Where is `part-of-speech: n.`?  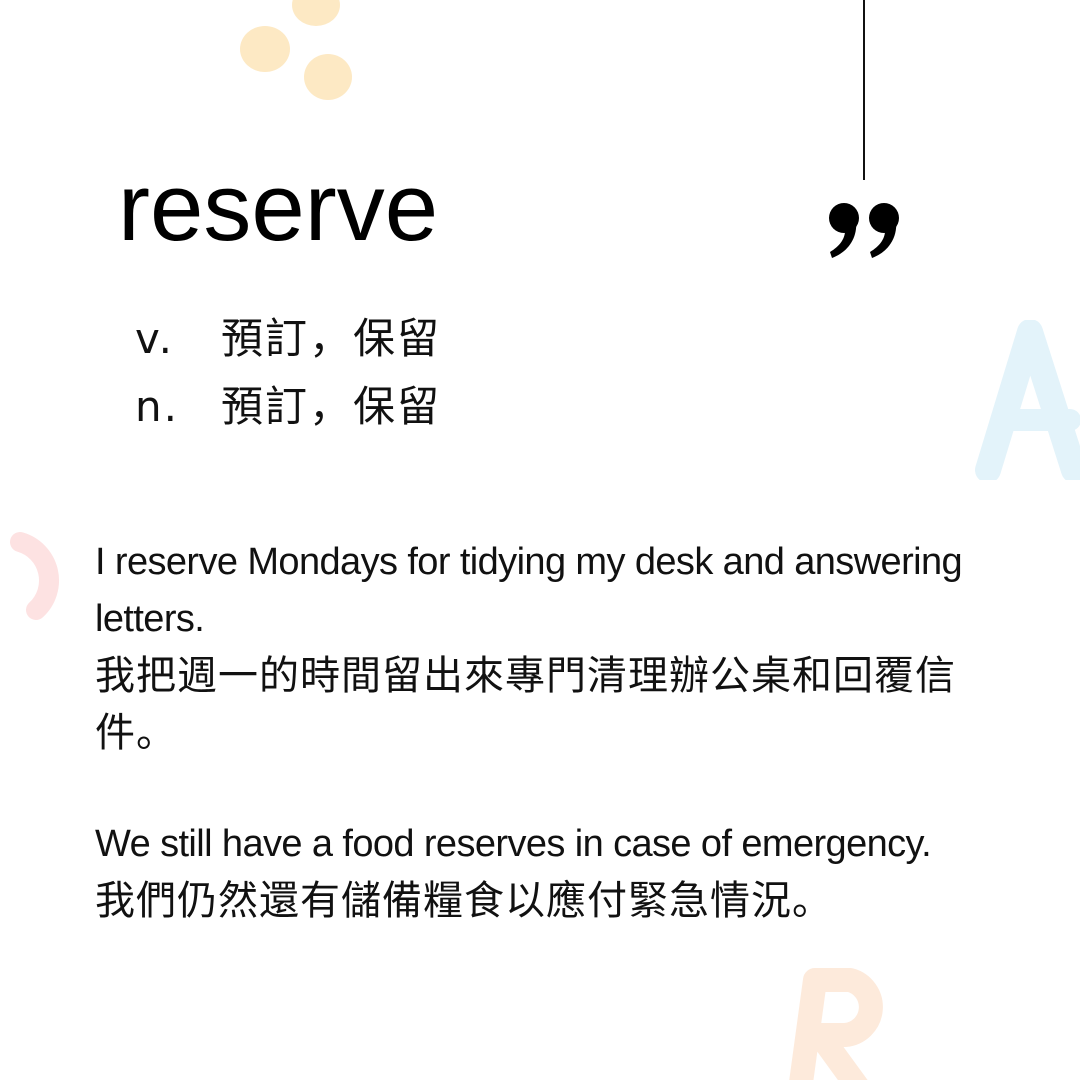 part-of-speech: n. is located at coordinates (157, 406).